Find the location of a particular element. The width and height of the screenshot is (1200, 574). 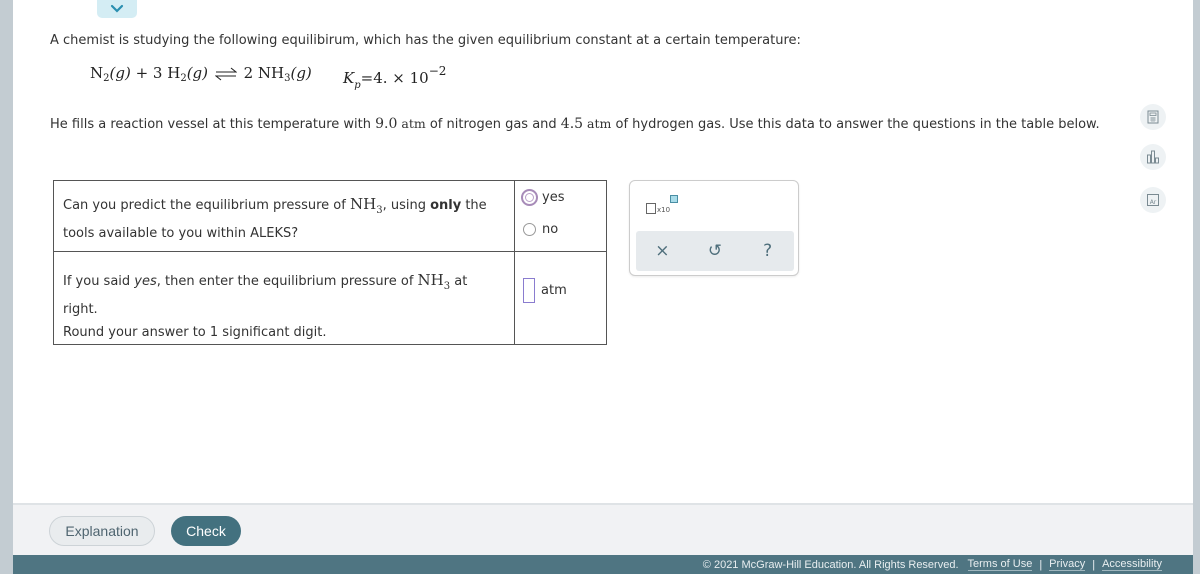

text: of nitrogen gas and is located at coordinates (493, 124).